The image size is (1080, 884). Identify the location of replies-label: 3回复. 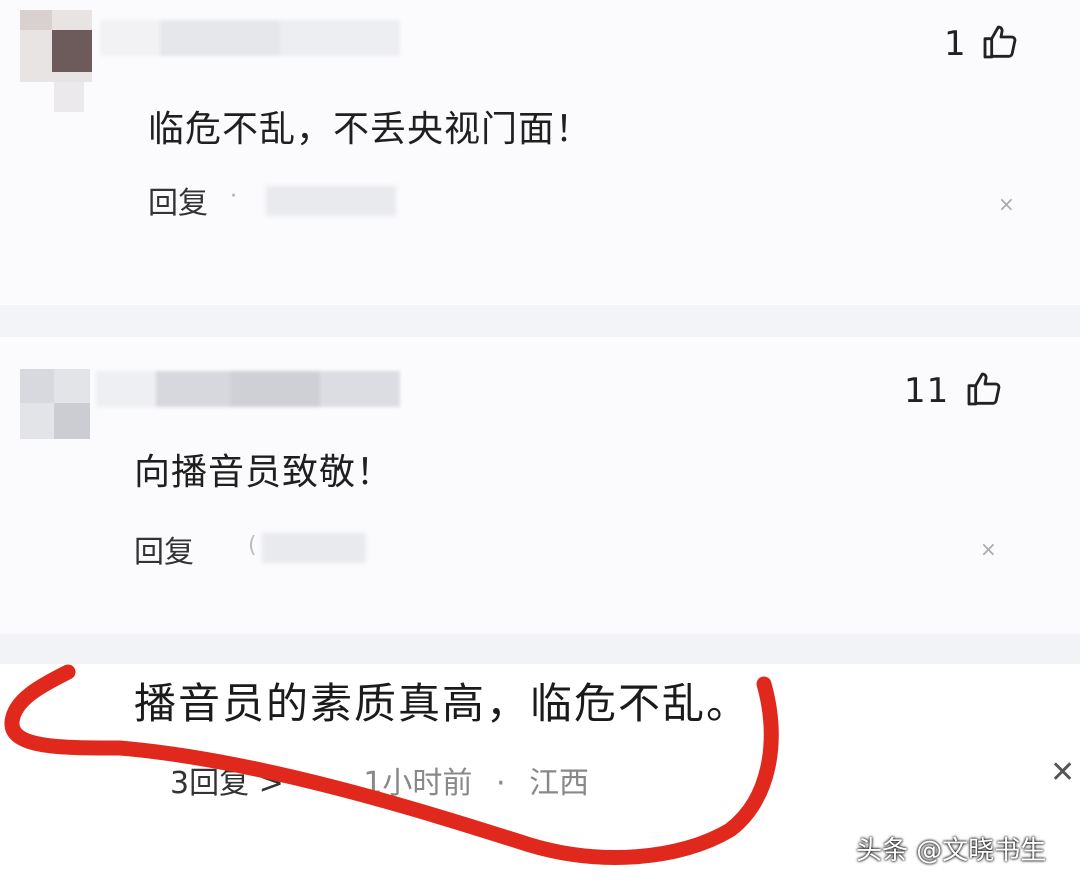
(210, 783).